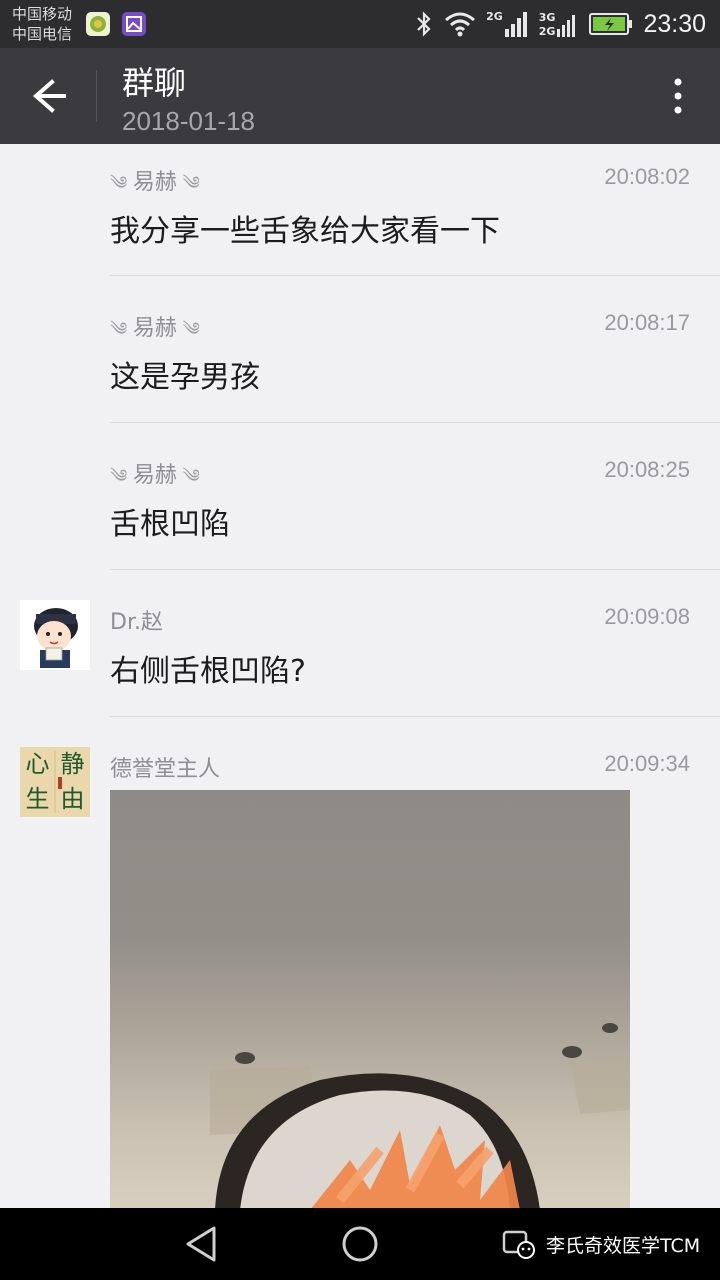  What do you see at coordinates (42, 14) in the screenshot?
I see `carrier-1: 中国移动` at bounding box center [42, 14].